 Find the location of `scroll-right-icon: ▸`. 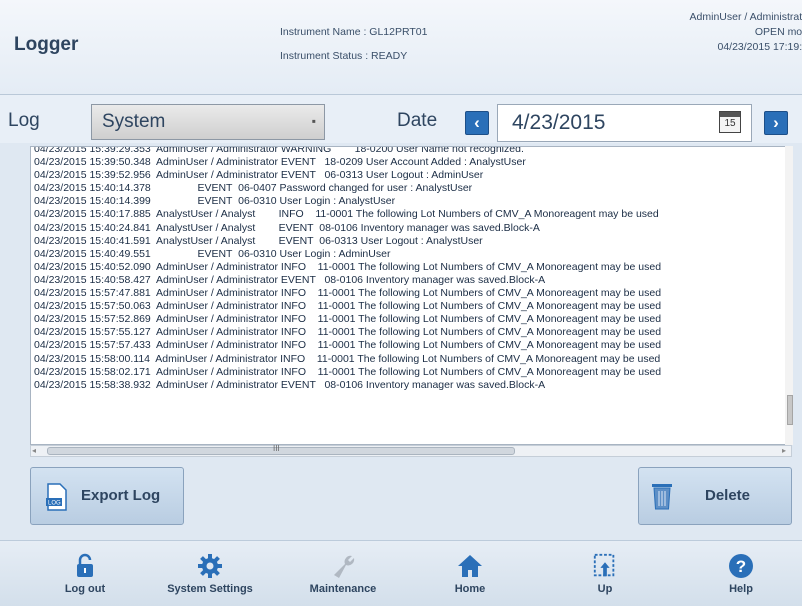

scroll-right-icon: ▸ is located at coordinates (784, 450).